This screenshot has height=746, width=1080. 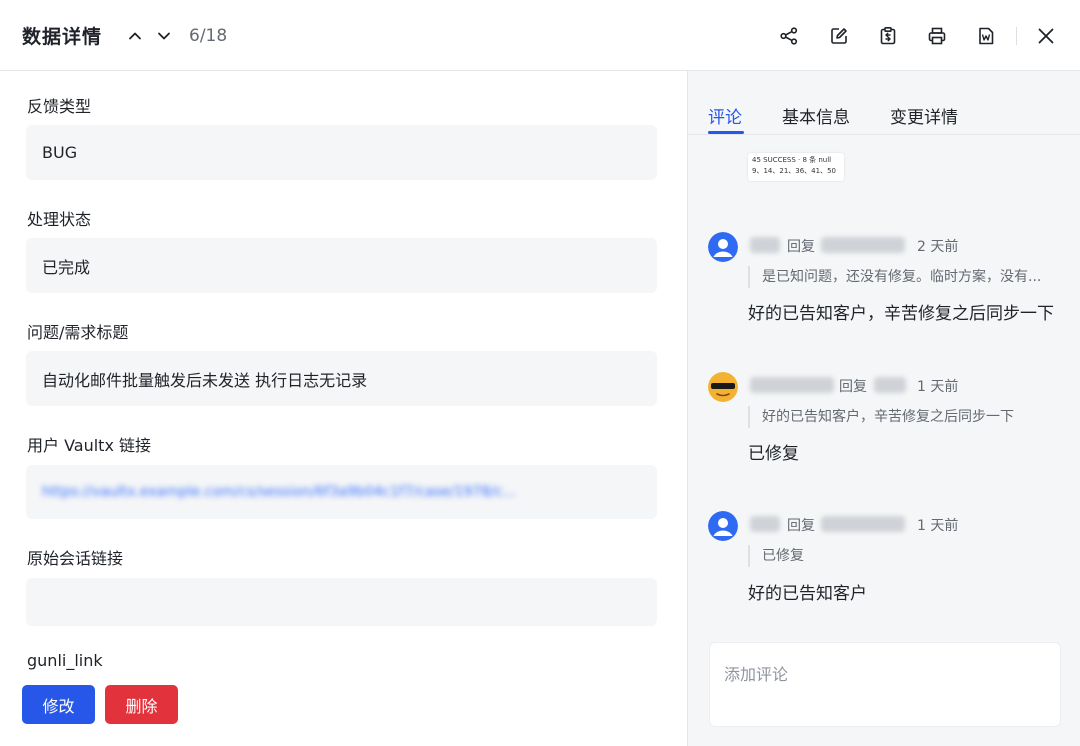 I want to click on gunli-link-label: gunli_link, so click(x=65, y=660).